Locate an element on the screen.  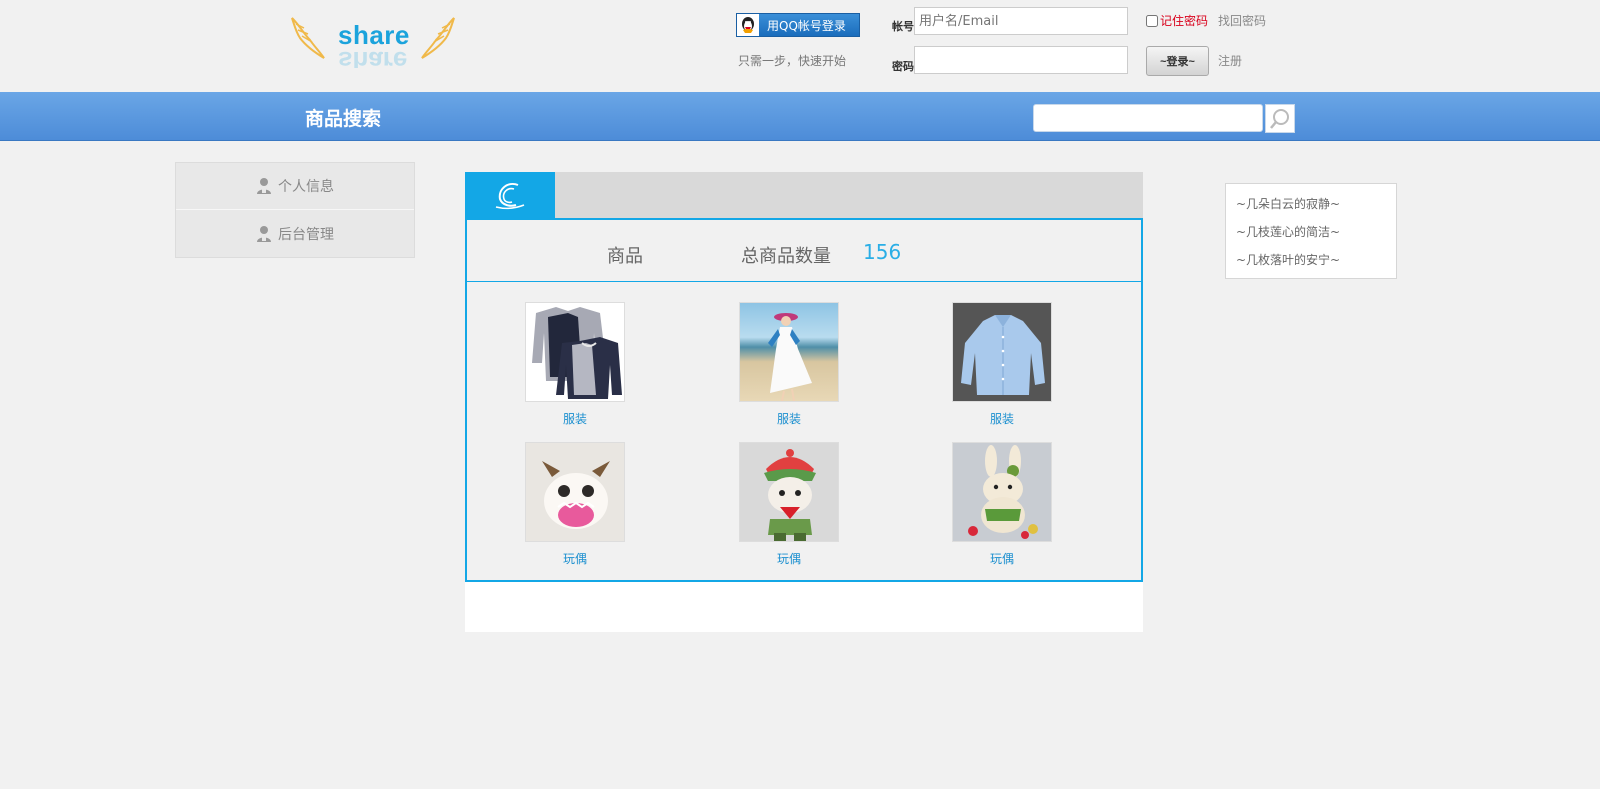
search-icon is located at coordinates (1279, 118).